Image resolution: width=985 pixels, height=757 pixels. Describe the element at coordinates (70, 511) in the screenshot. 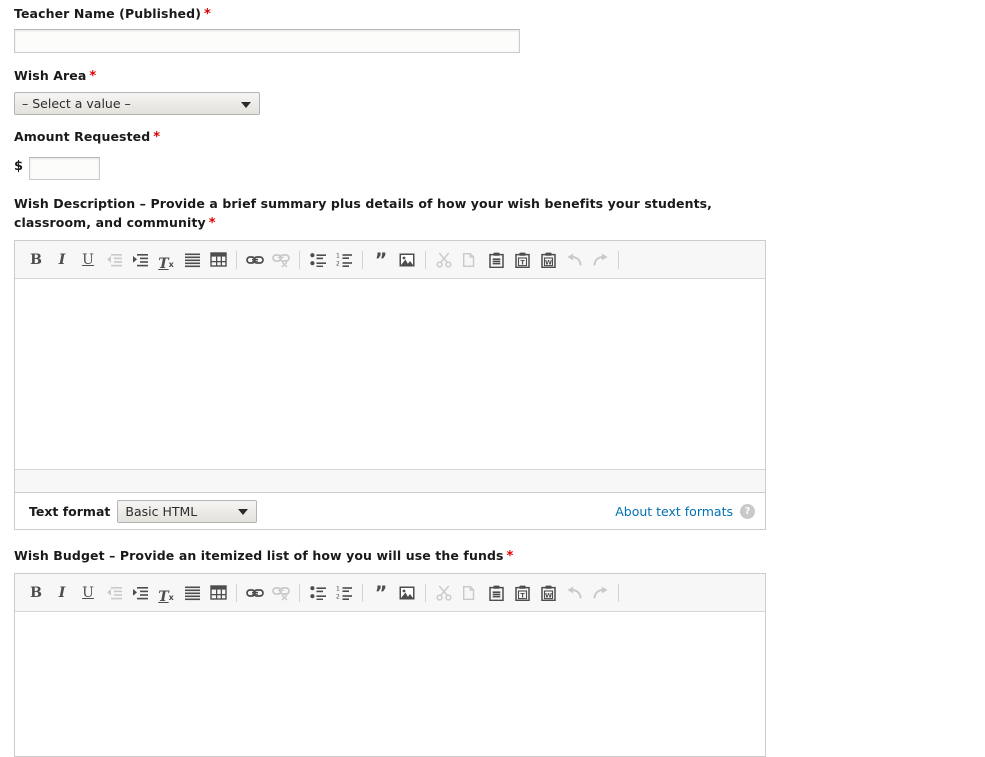

I see `text-format-label: Text format` at that location.